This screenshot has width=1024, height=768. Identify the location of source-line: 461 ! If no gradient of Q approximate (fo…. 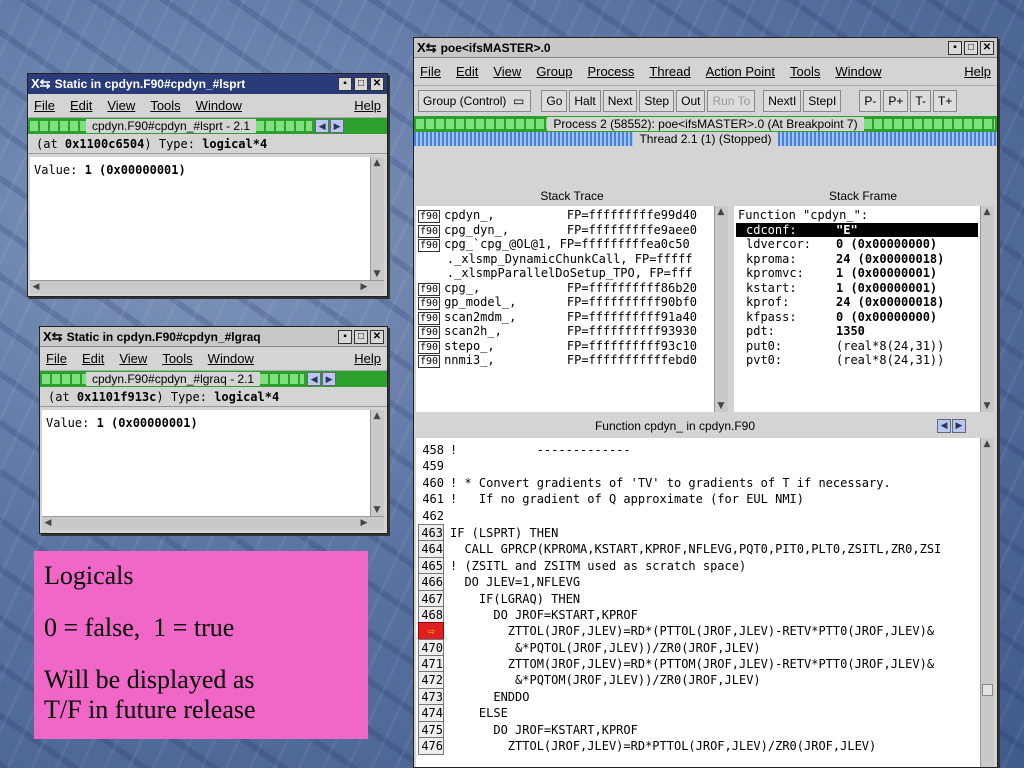
(698, 499).